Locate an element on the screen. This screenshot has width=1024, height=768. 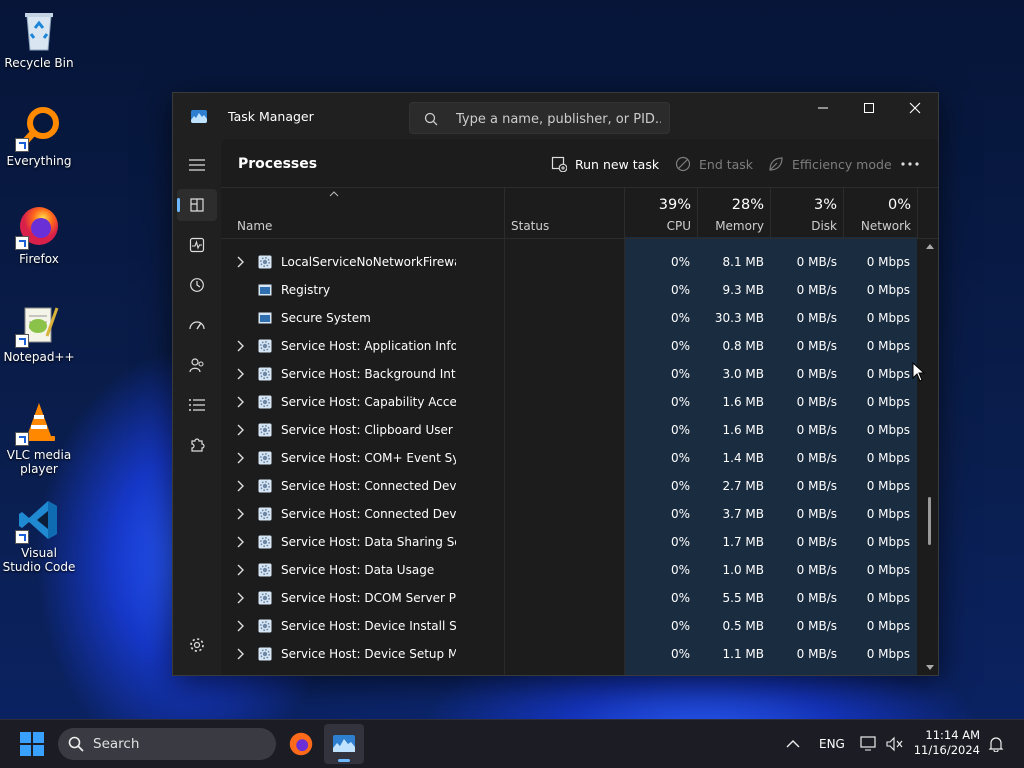
nav-performance is located at coordinates (197, 245).